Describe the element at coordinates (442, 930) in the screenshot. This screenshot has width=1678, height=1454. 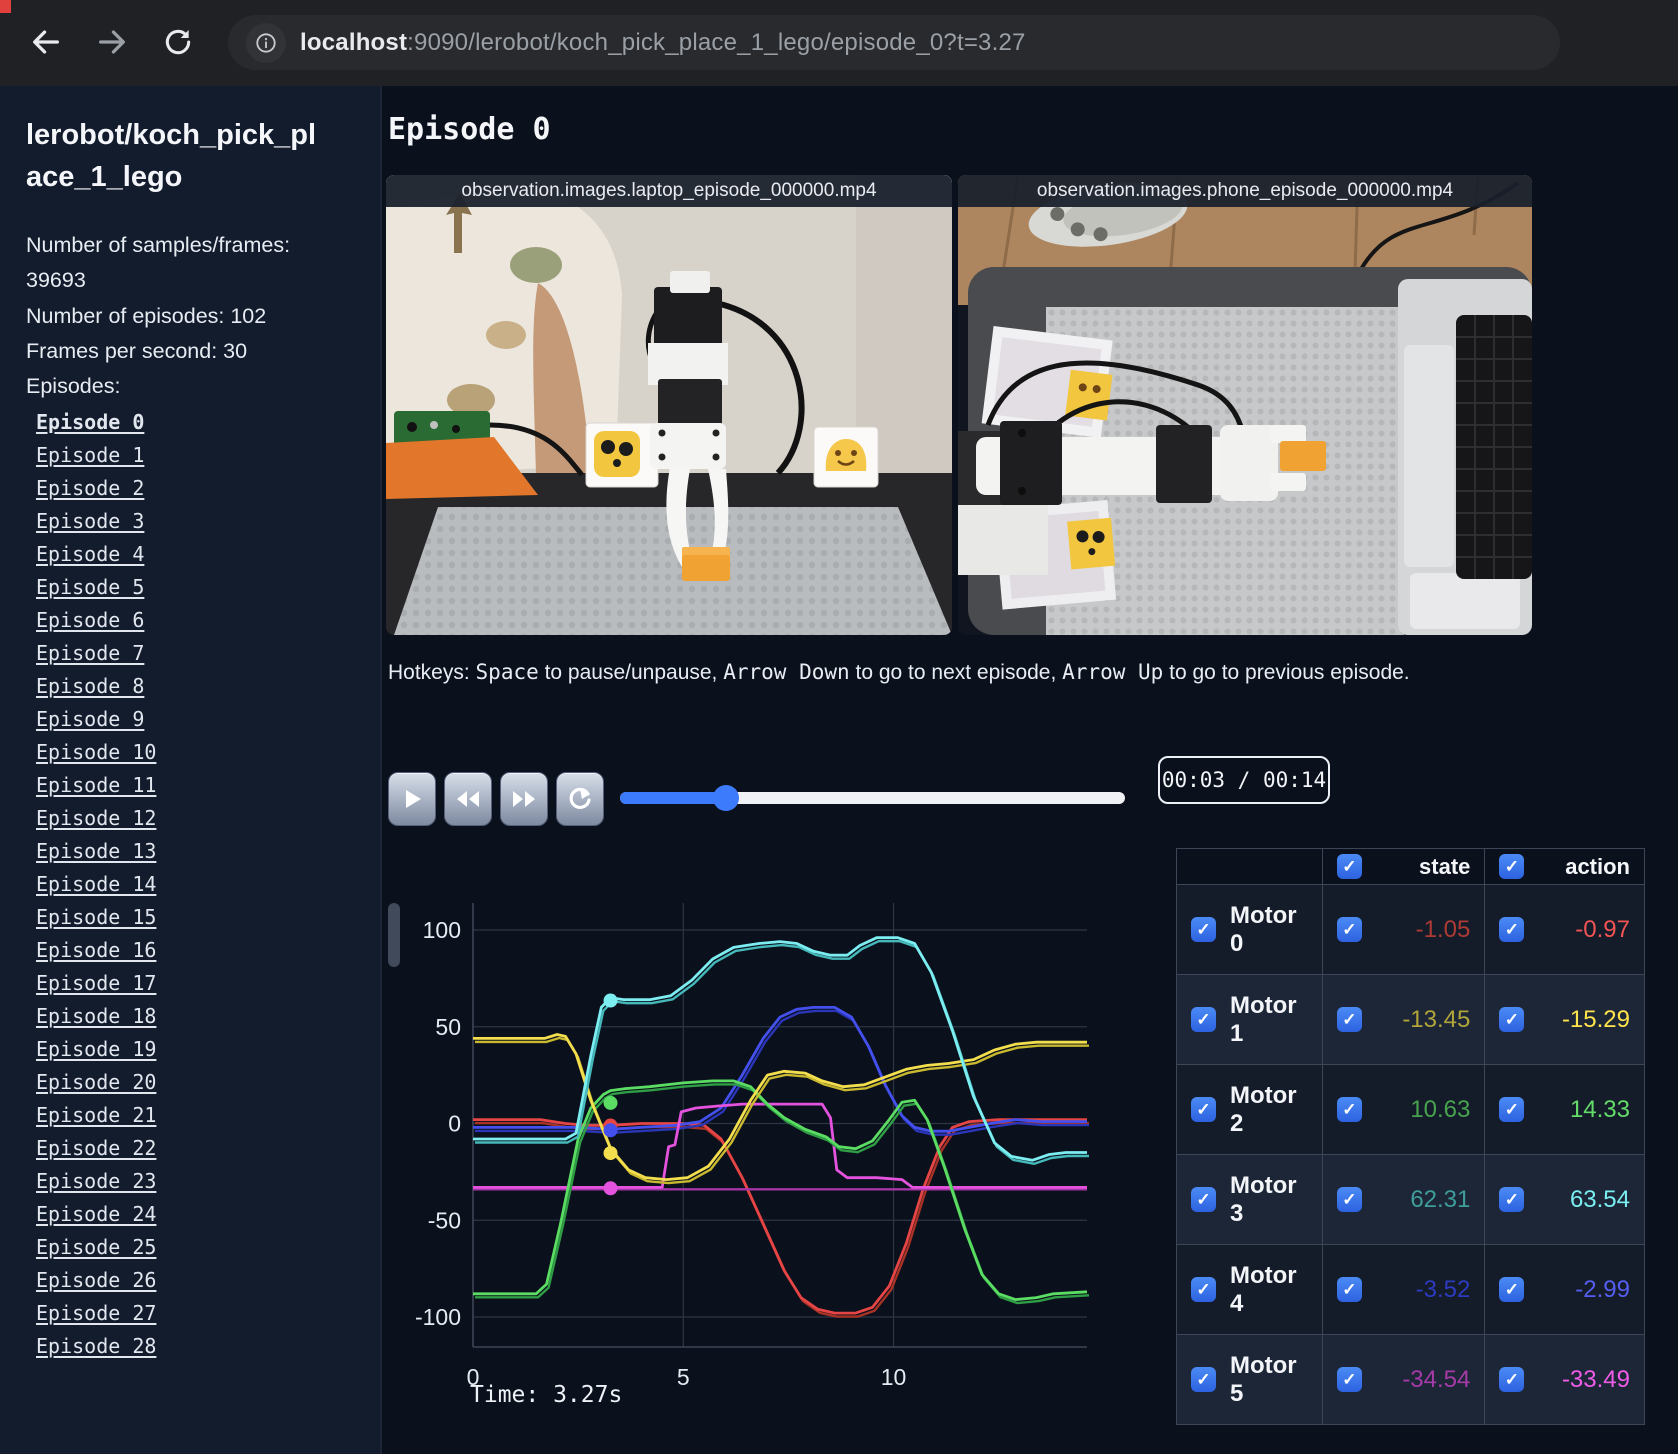
I see `svg-text: 100` at that location.